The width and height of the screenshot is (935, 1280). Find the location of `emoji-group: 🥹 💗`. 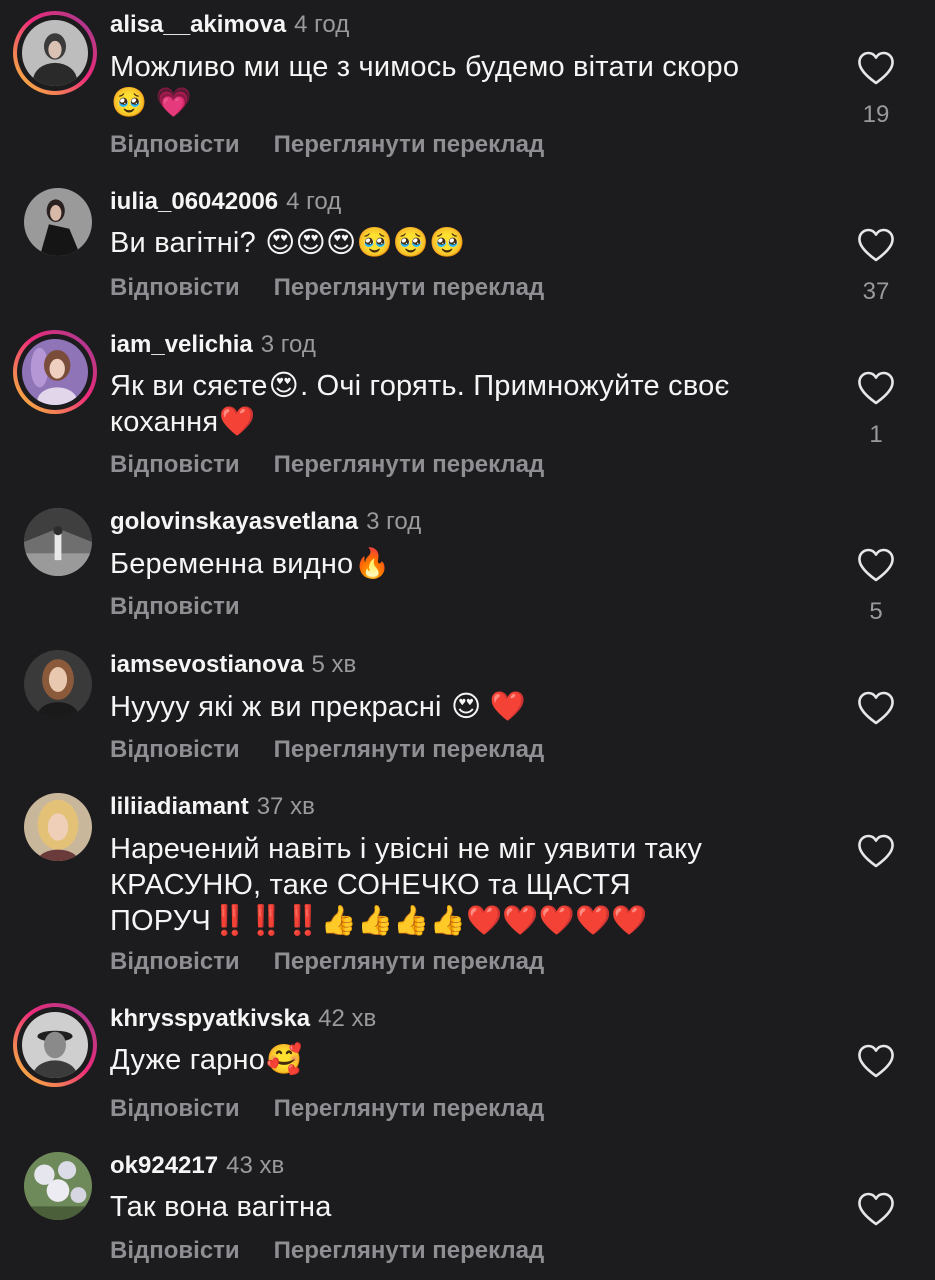

emoji-group: 🥹 💗 is located at coordinates (151, 103).